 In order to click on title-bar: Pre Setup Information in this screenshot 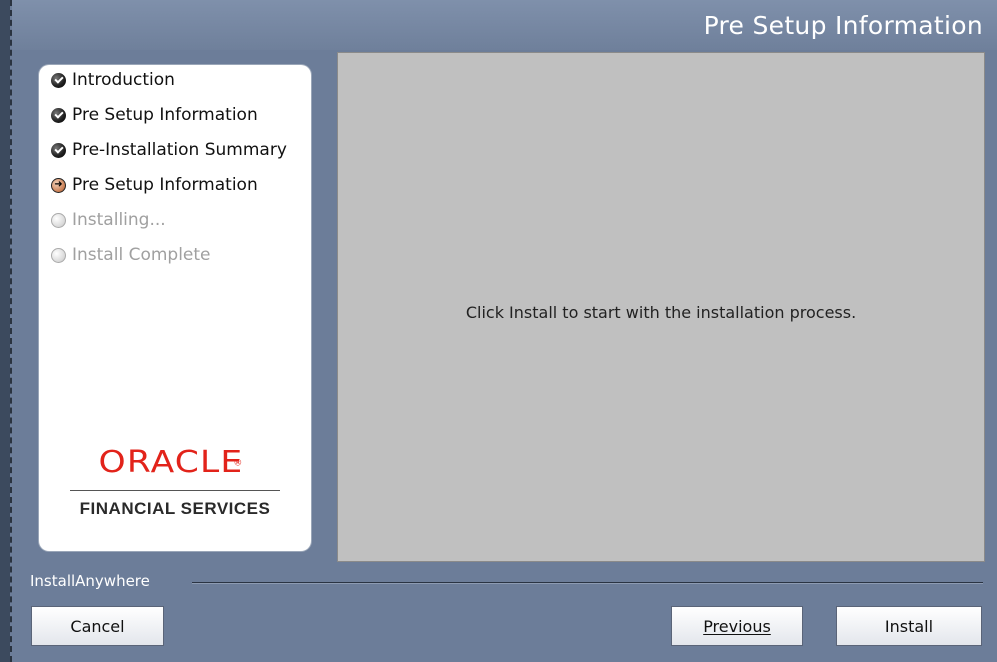, I will do `click(504, 25)`.